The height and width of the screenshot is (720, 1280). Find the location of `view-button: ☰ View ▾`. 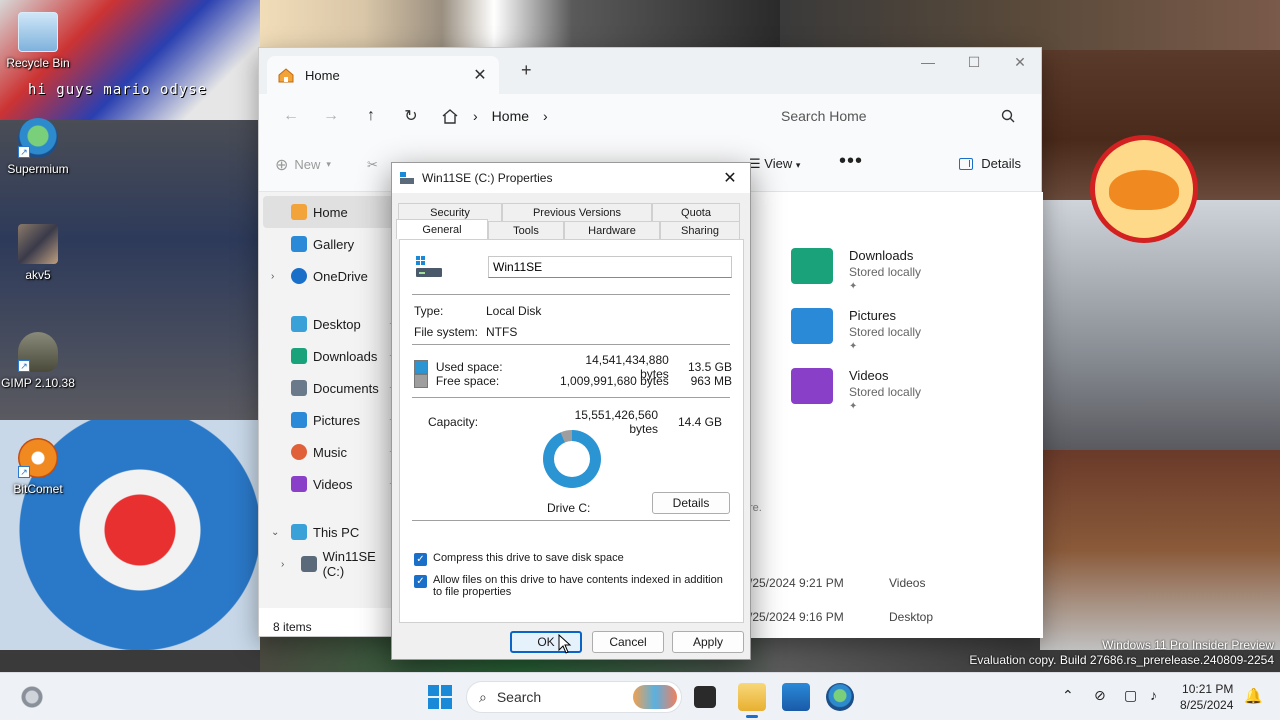

view-button: ☰ View ▾ is located at coordinates (774, 164).